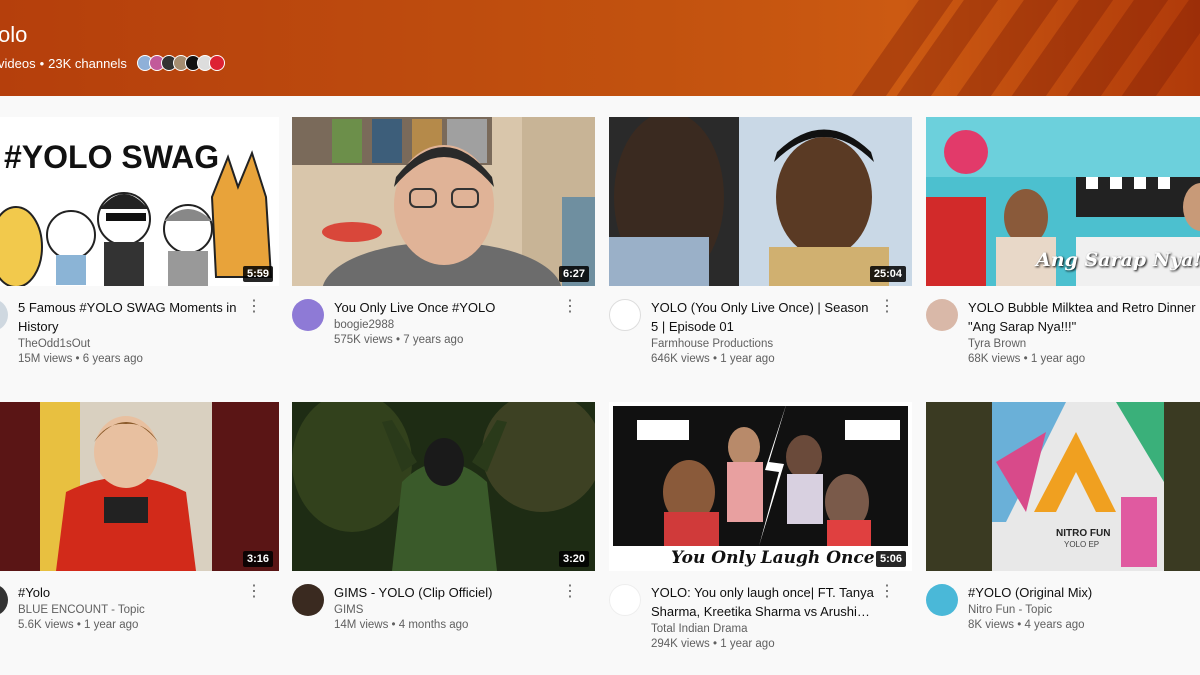 Image resolution: width=1200 pixels, height=675 pixels. Describe the element at coordinates (80, 359) in the screenshot. I see `video-stats: 15M views • 6 years ago` at that location.